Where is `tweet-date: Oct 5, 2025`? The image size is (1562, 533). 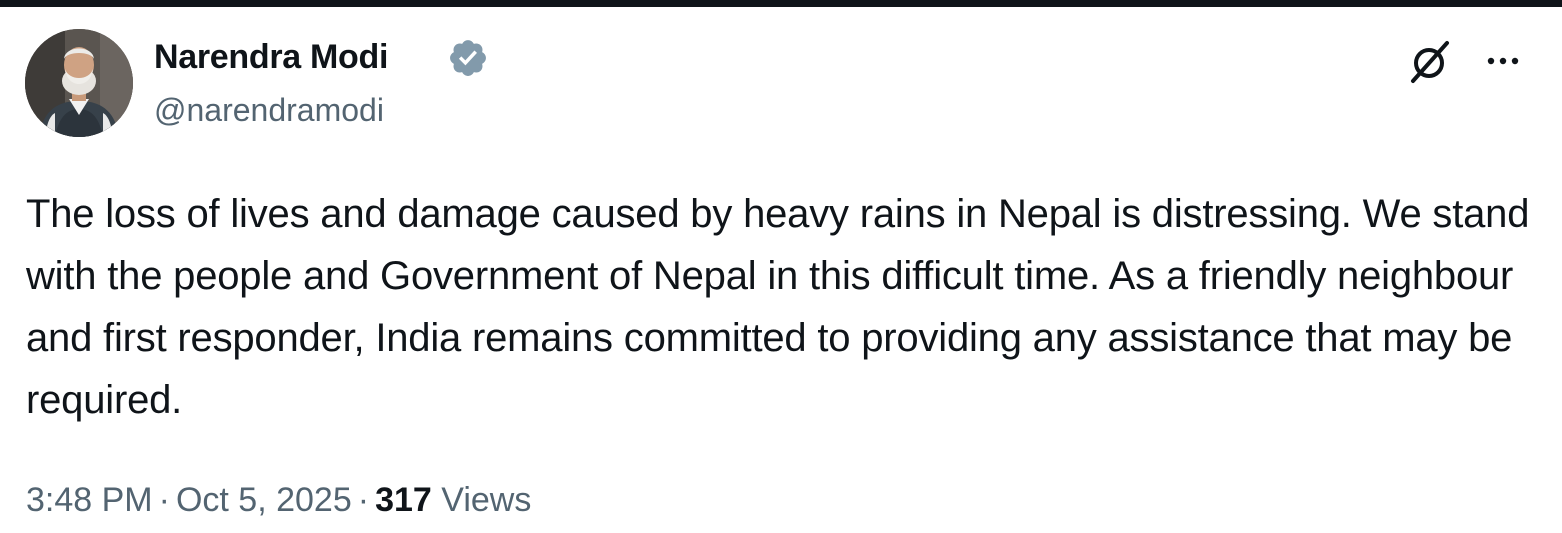 tweet-date: Oct 5, 2025 is located at coordinates (264, 500).